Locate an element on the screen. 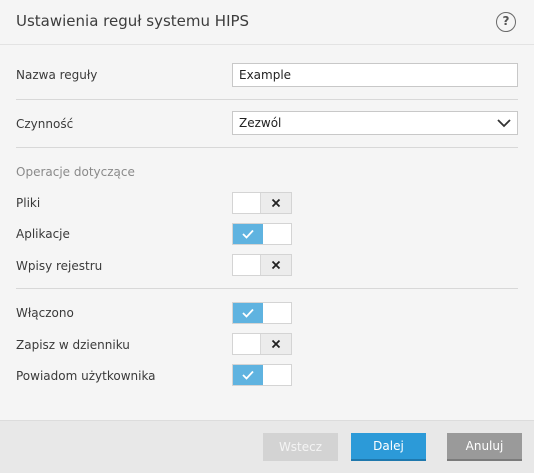 The width and height of the screenshot is (534, 473). action-label: Czynność is located at coordinates (45, 124).